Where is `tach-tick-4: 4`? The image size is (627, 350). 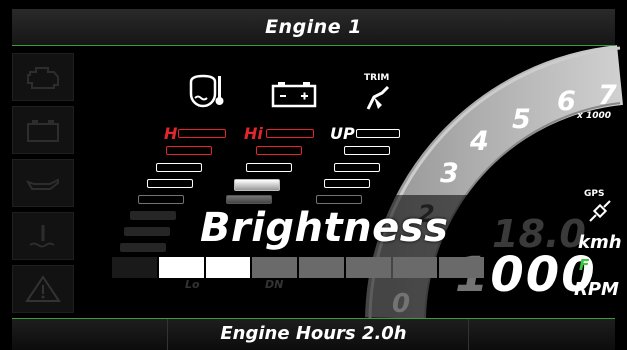
tach-tick-4: 4 is located at coordinates (479, 141).